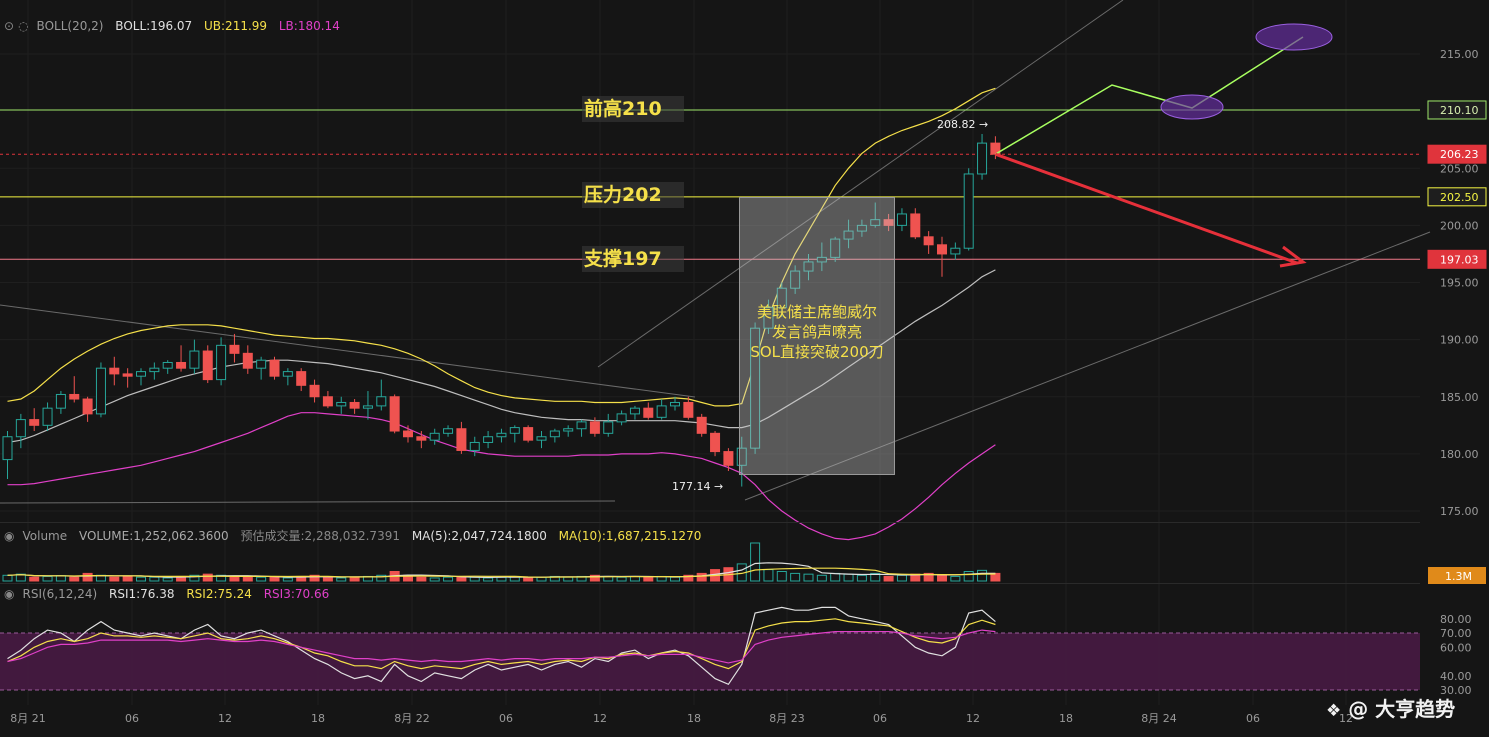 The width and height of the screenshot is (1489, 737). I want to click on collapse-icon: ⊙, so click(9, 26).